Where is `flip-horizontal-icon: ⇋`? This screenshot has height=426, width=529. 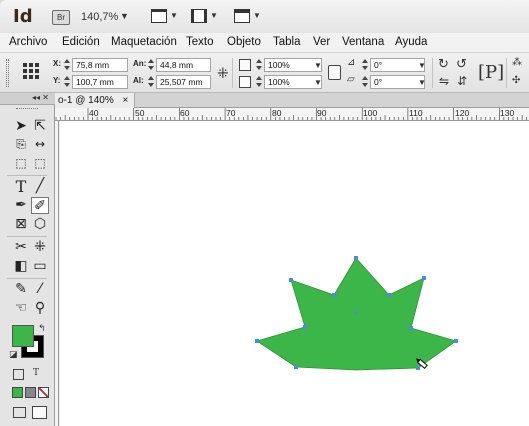 flip-horizontal-icon: ⇋ is located at coordinates (444, 81).